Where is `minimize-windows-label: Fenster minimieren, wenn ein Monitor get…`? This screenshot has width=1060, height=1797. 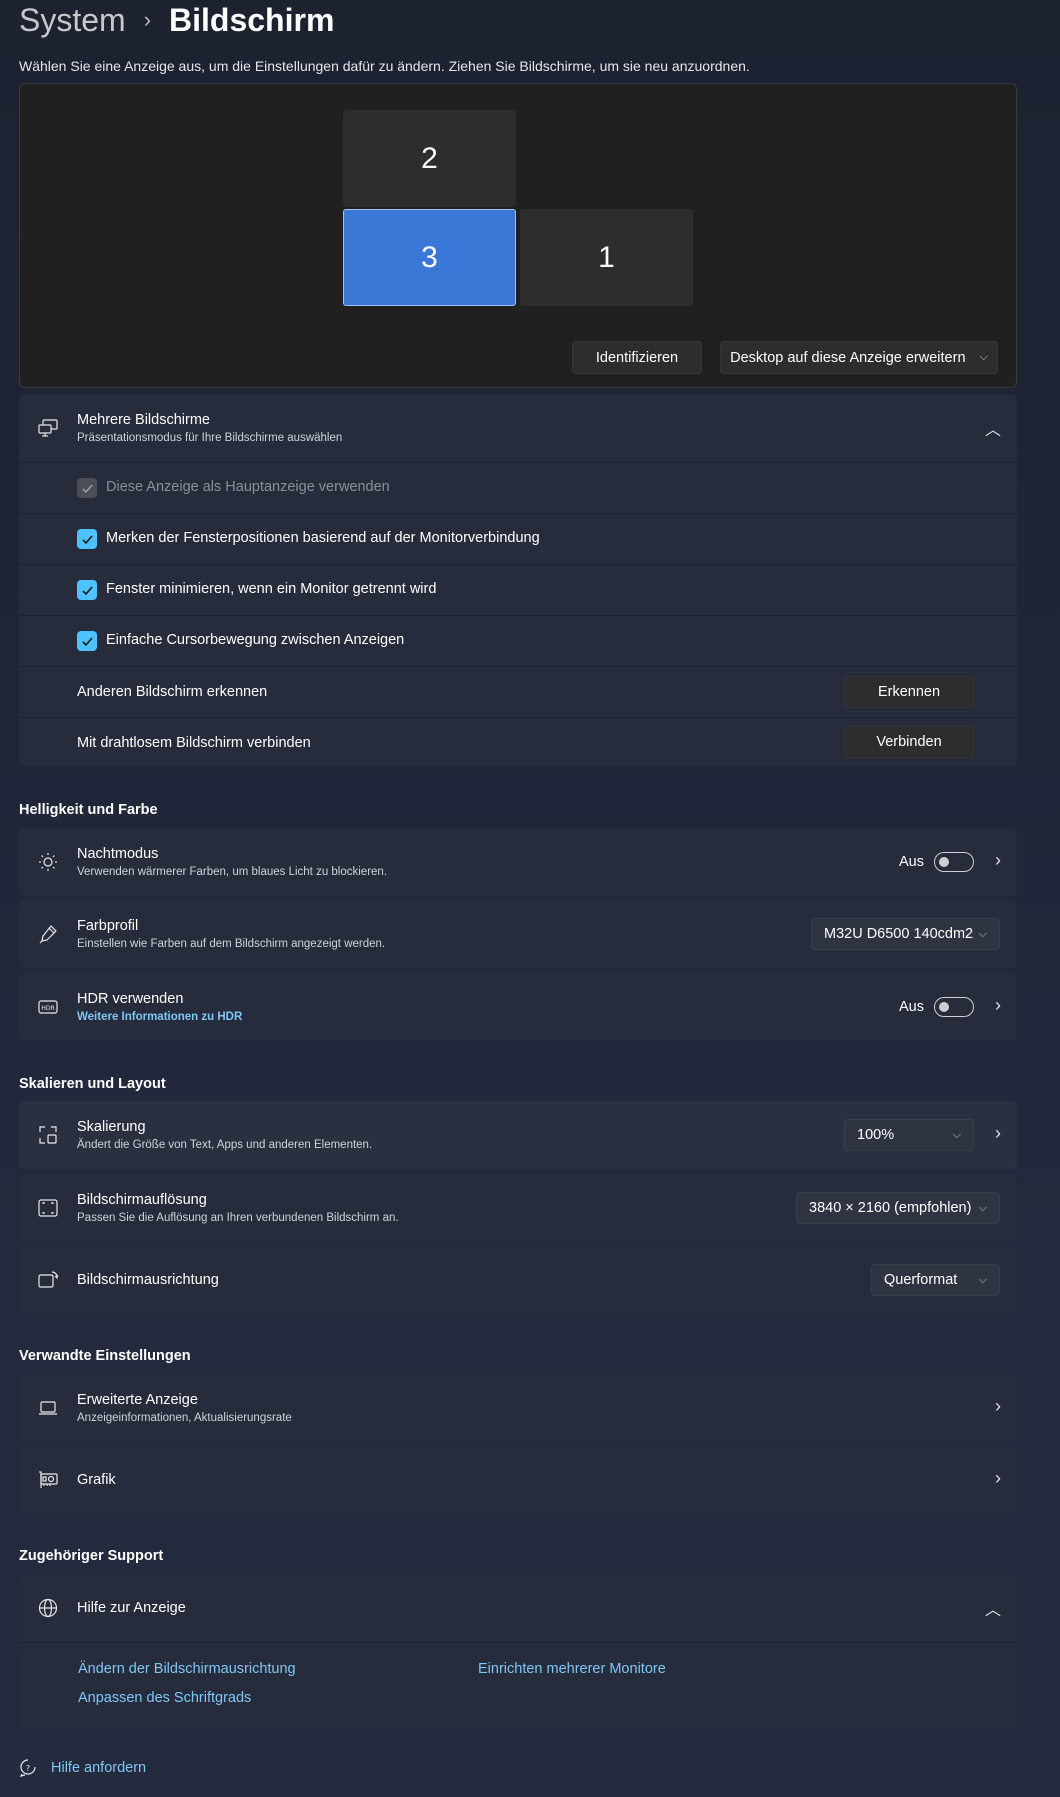
minimize-windows-label: Fenster minimieren, wenn ein Monitor get… is located at coordinates (271, 589).